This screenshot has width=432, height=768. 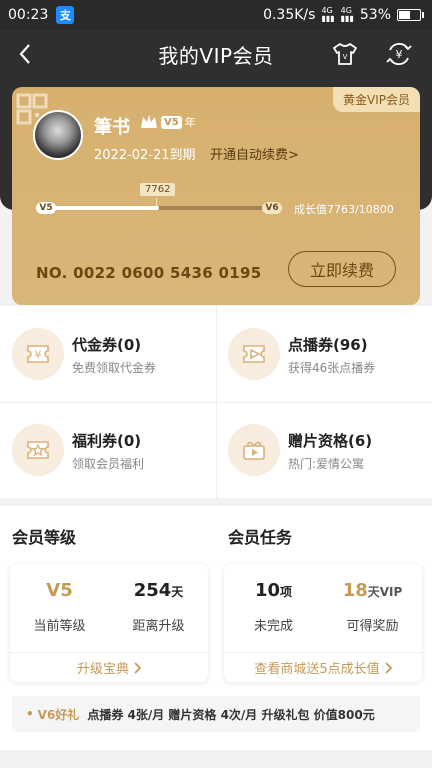 I want to click on alipay-icon: 支, so click(x=65, y=15).